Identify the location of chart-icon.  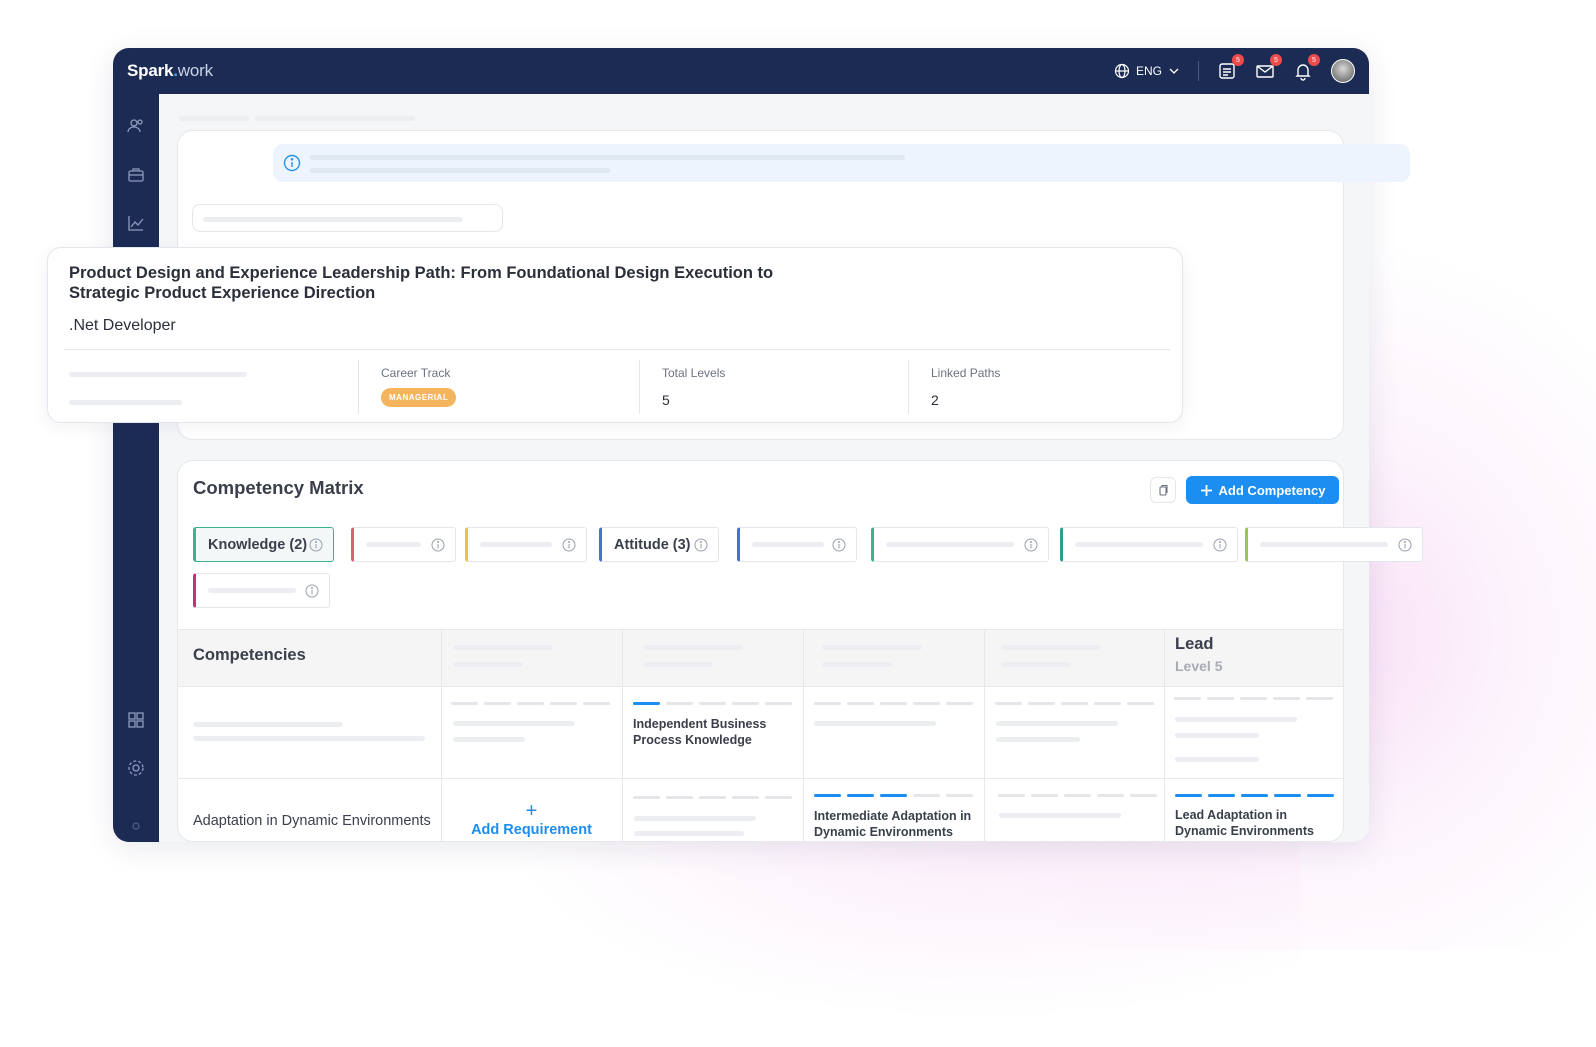
(136, 223).